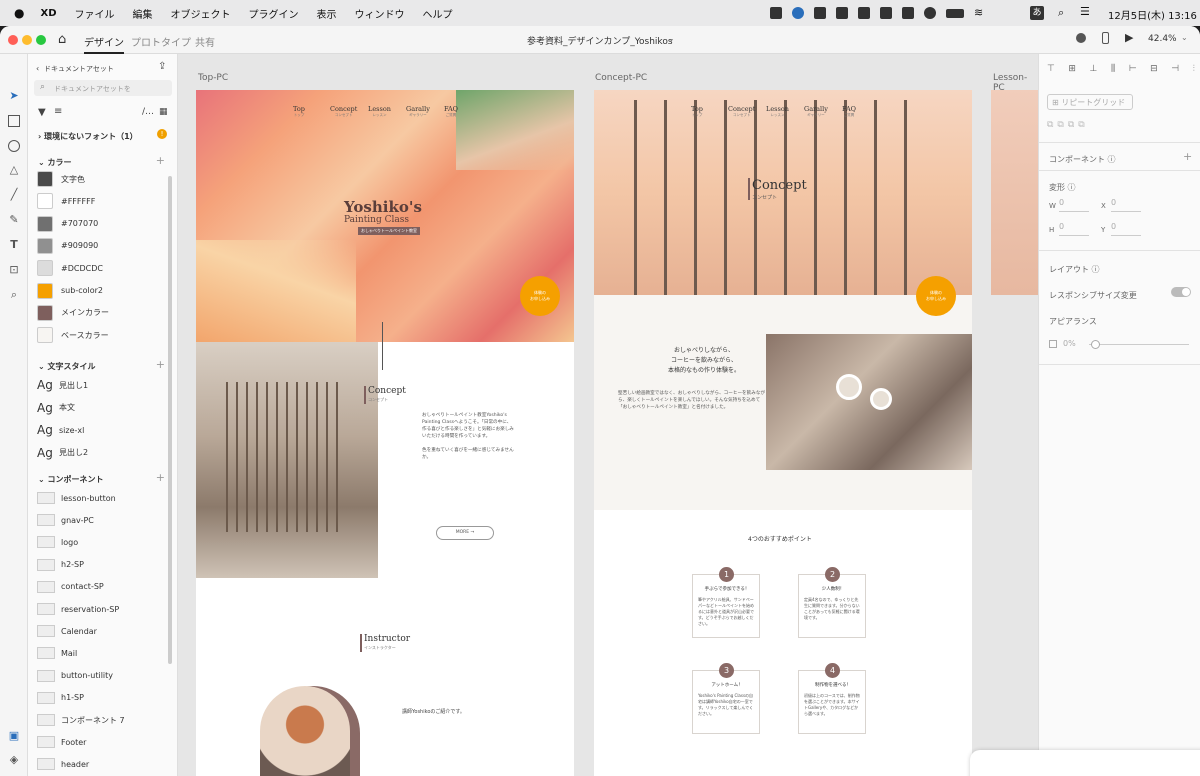 The height and width of the screenshot is (776, 1200). What do you see at coordinates (955, 13) in the screenshot?
I see `battery-icon` at bounding box center [955, 13].